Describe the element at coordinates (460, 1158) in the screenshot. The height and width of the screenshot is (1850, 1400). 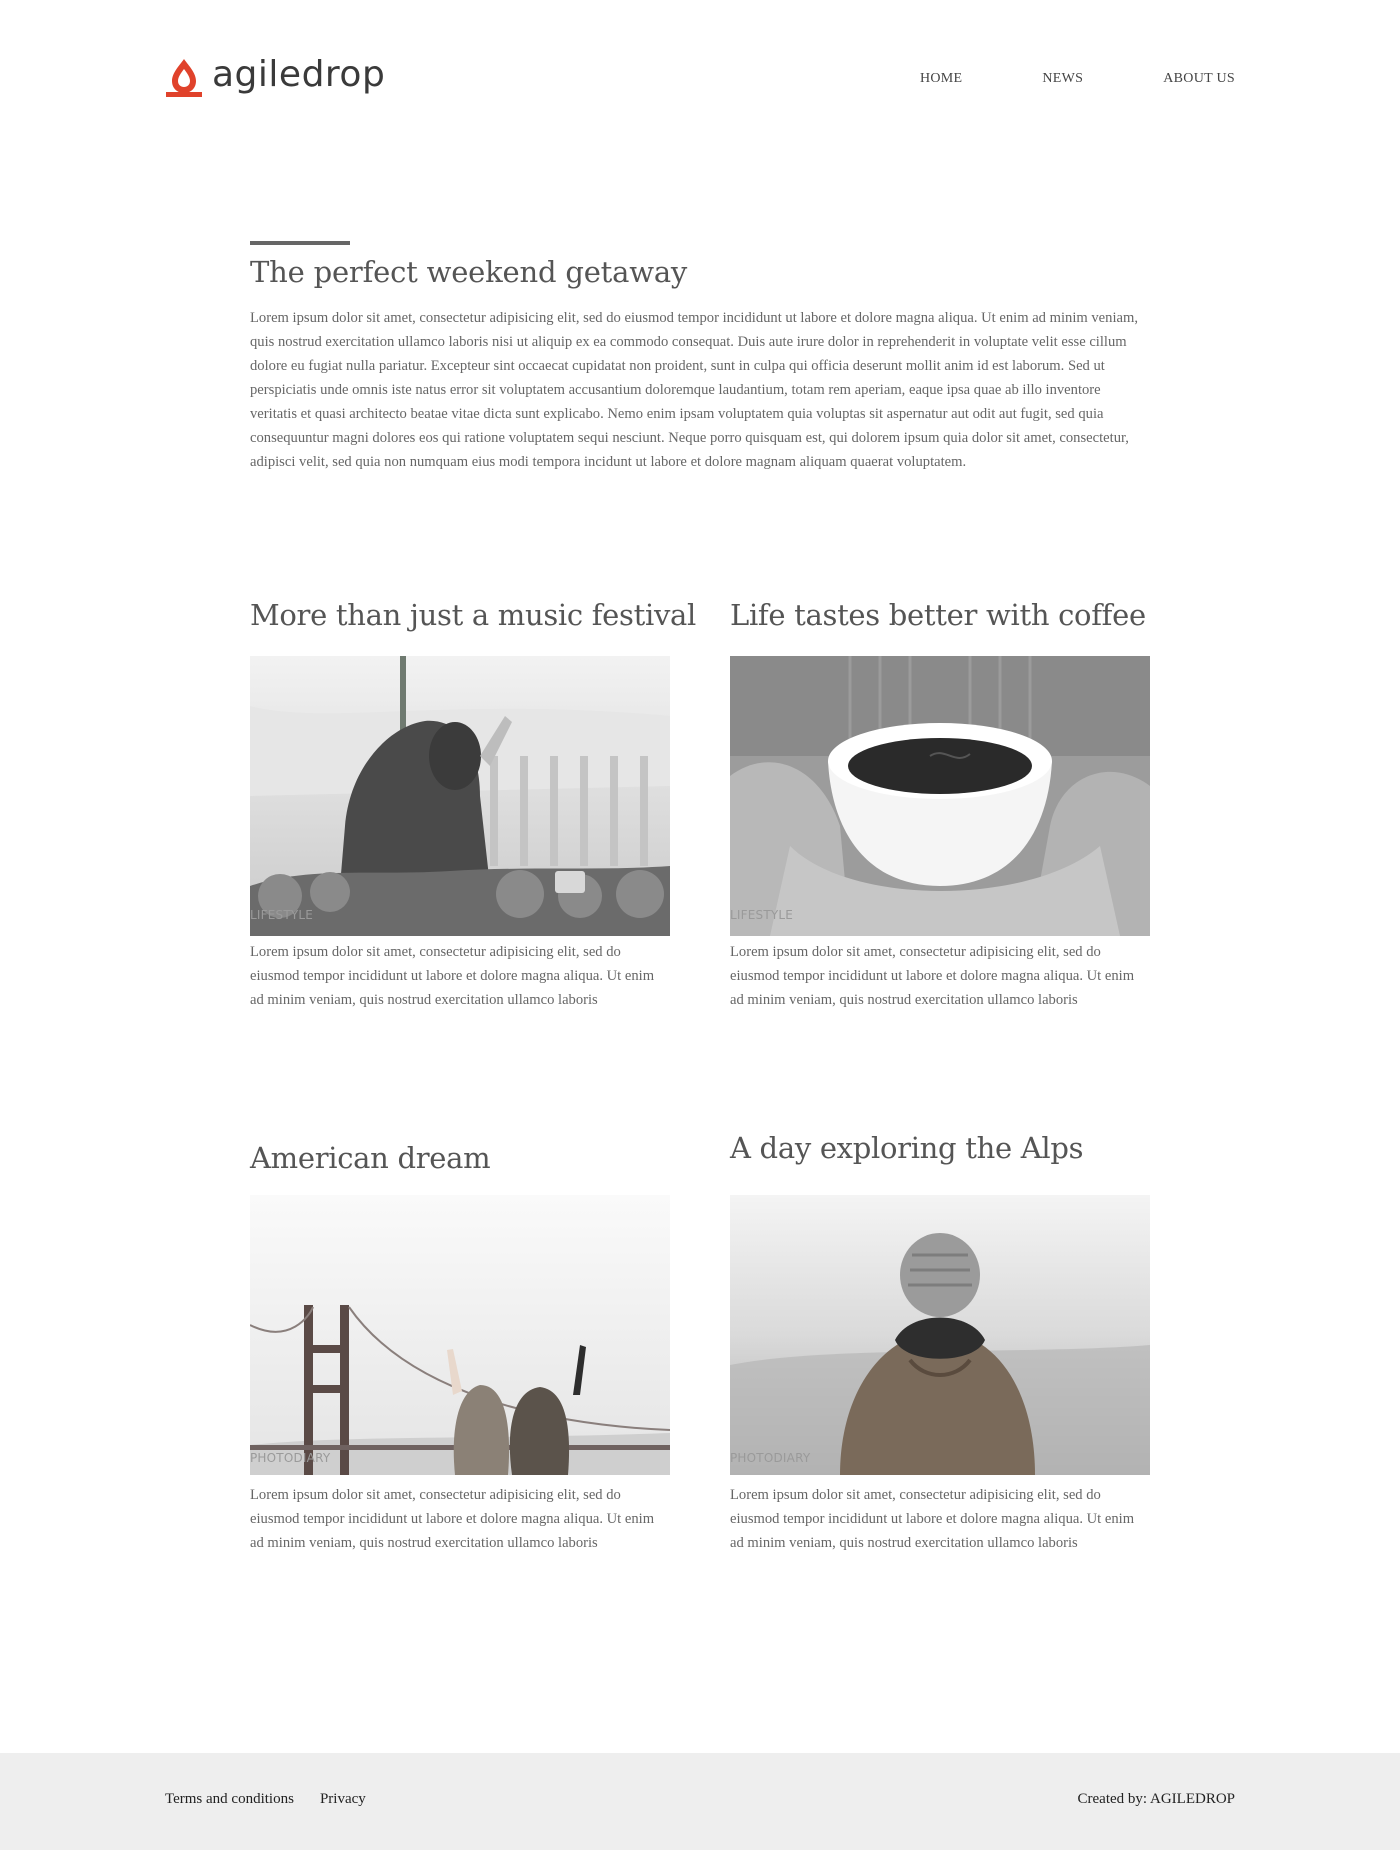
I see `article-title: American dream` at that location.